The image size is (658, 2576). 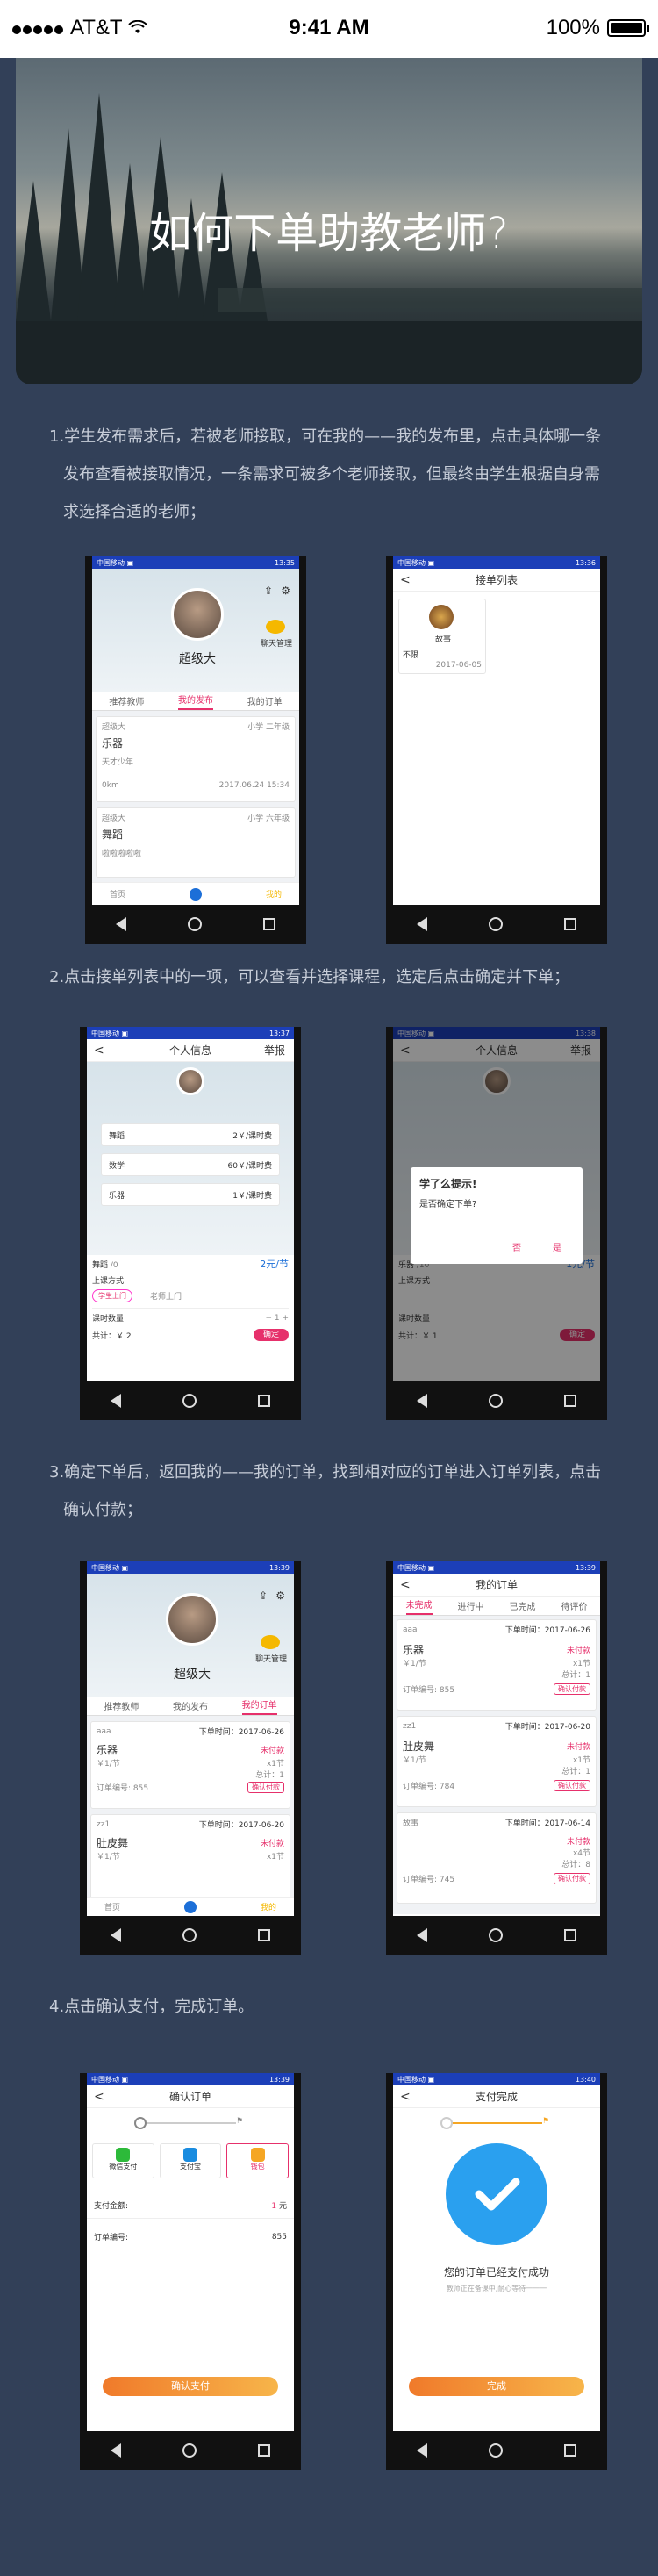 I want to click on post-title: 舞蹈, so click(x=113, y=835).